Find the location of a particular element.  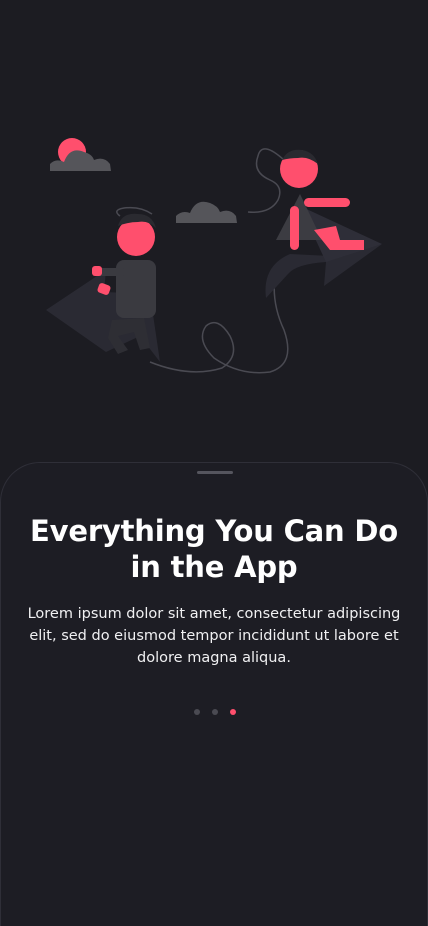

drag-handle-icon is located at coordinates (215, 472).